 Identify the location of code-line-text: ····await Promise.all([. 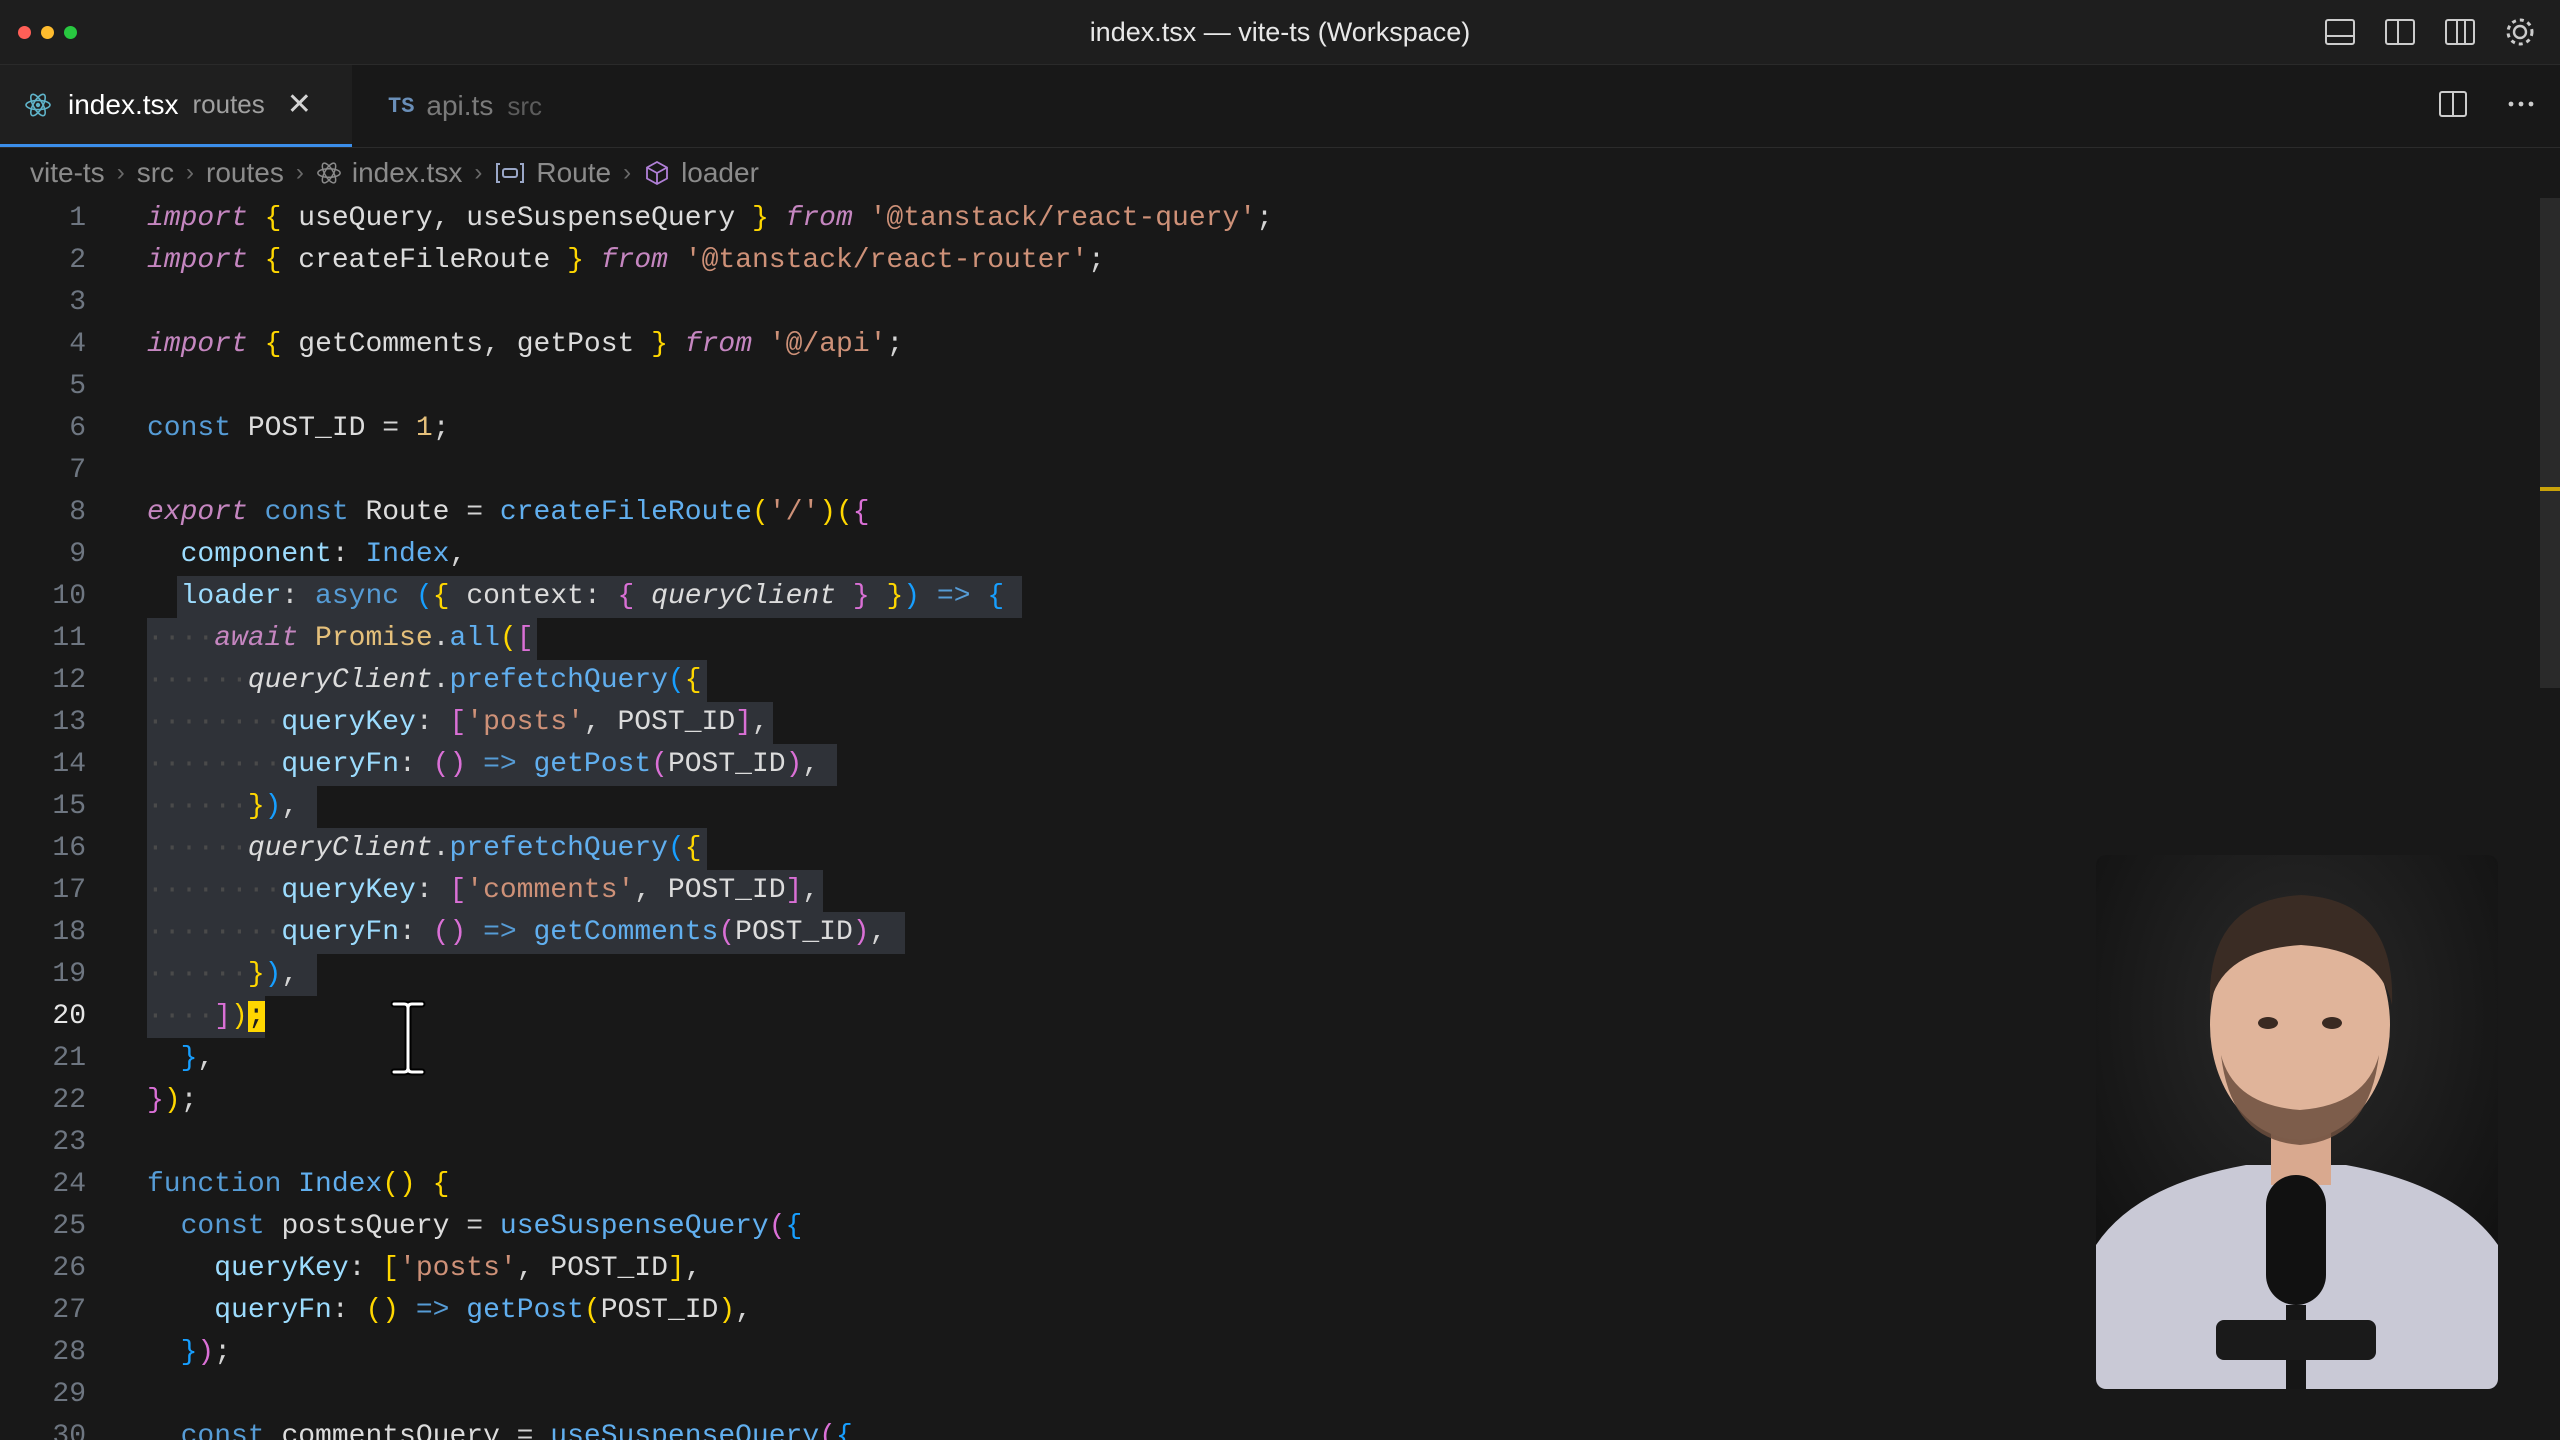
(340, 638).